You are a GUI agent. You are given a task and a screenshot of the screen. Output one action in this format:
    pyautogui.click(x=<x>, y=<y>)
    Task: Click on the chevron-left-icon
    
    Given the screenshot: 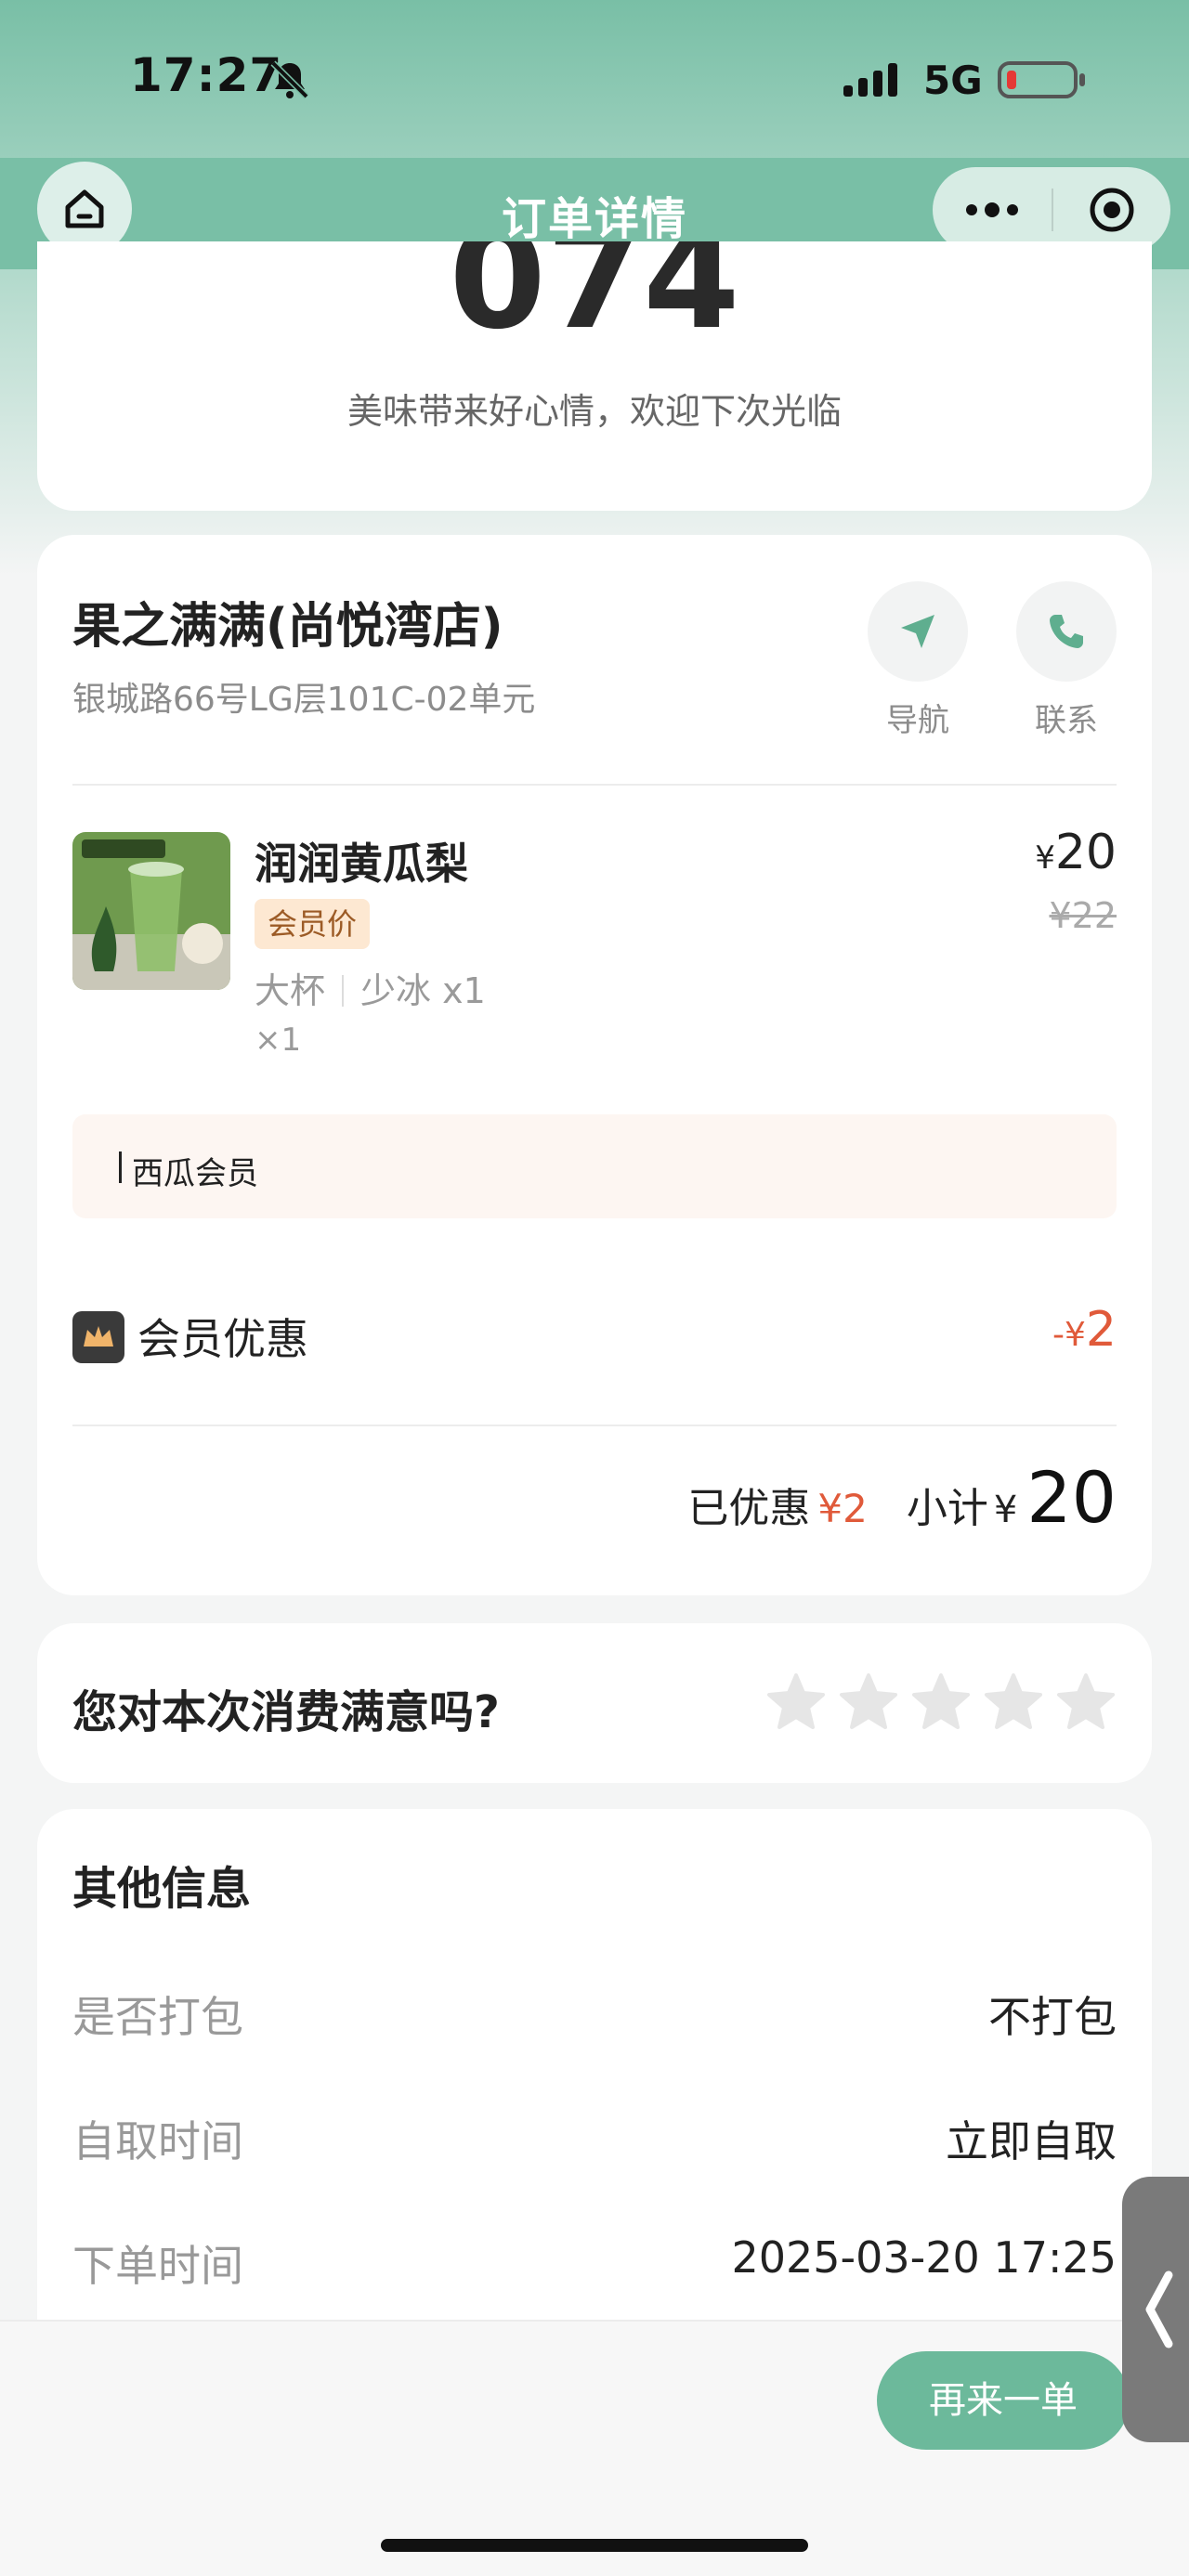 What is the action you would take?
    pyautogui.click(x=1159, y=2309)
    